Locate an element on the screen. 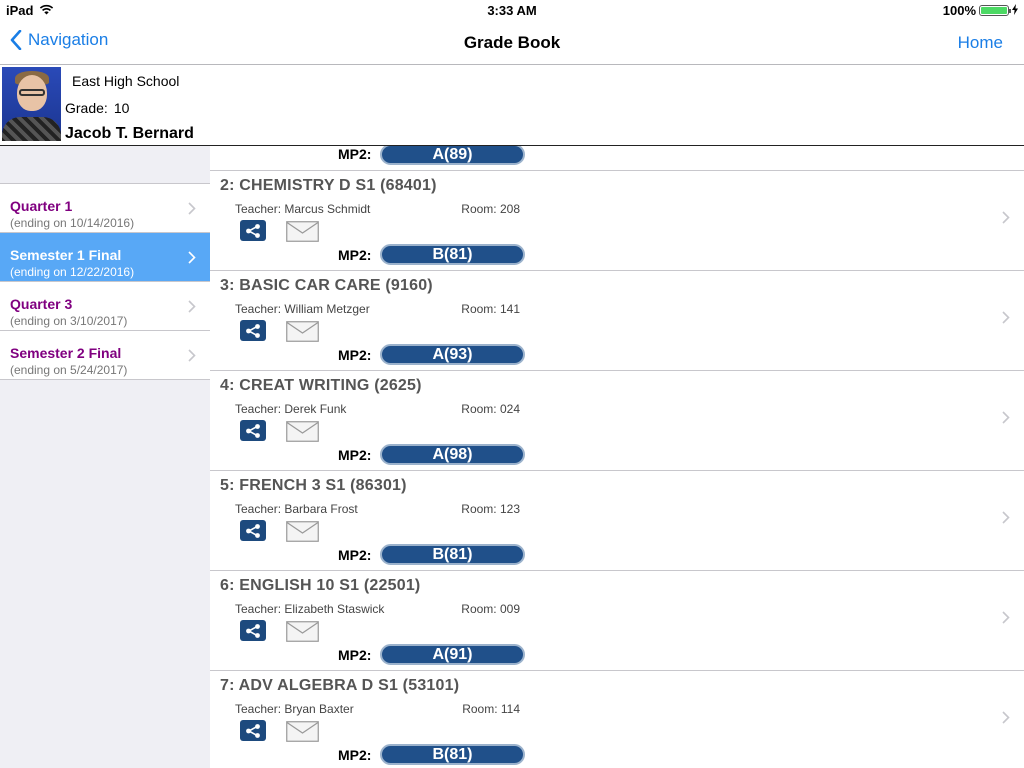 Image resolution: width=1024 pixels, height=768 pixels. course-title: 7: ADV ALGEBRA D S1 (53101) is located at coordinates (340, 685).